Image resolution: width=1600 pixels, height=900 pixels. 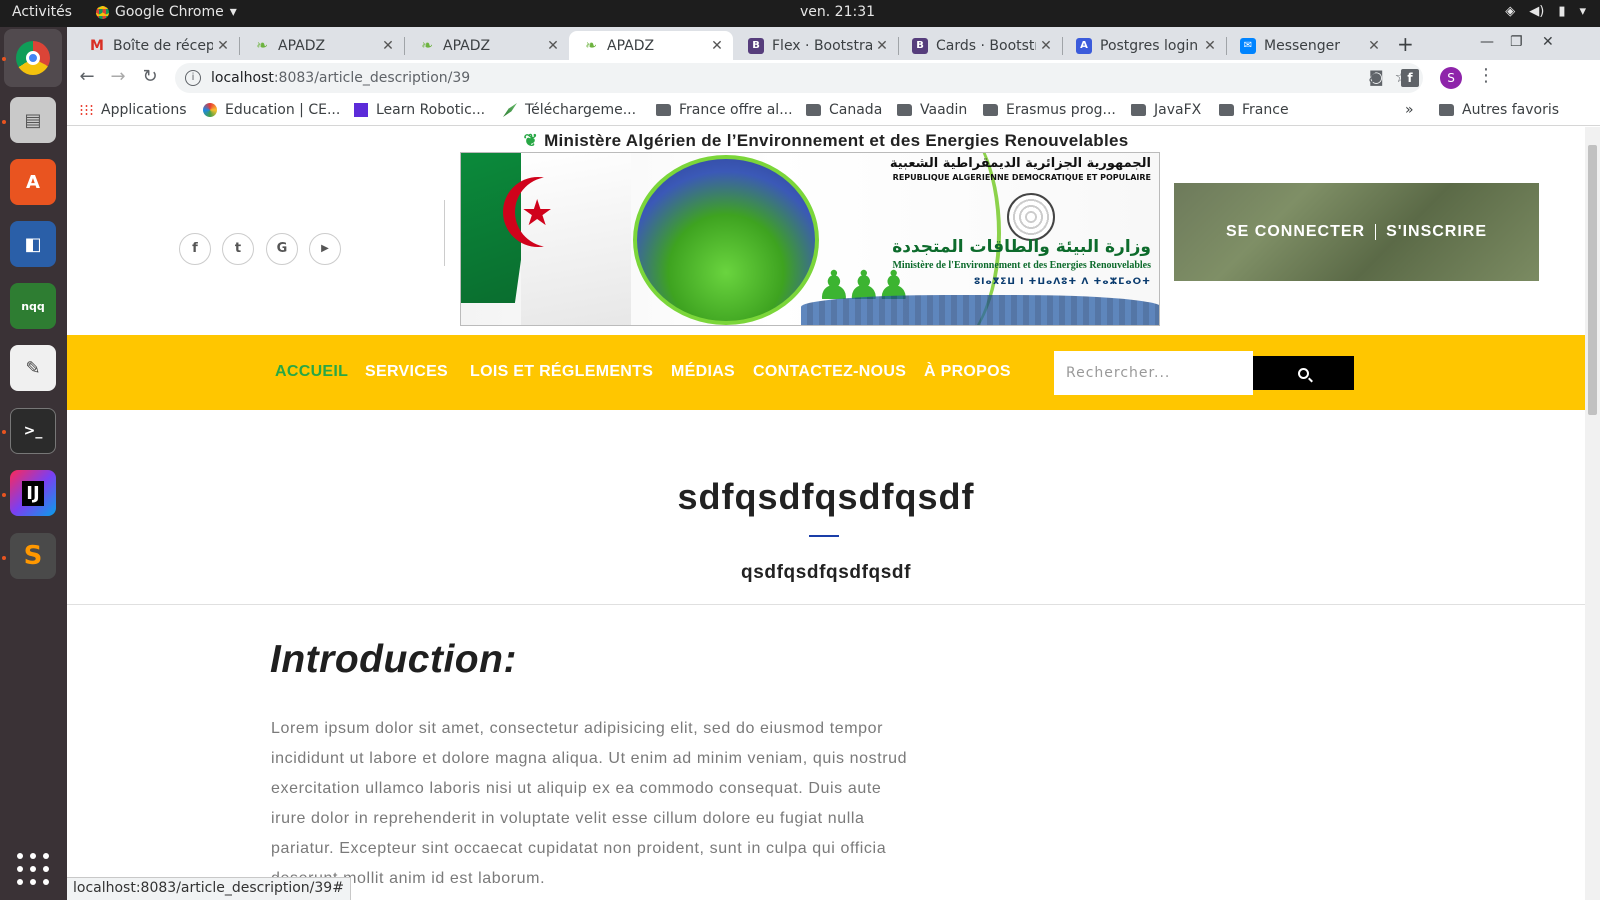 I want to click on dock-text-editor: ✎, so click(x=33, y=368).